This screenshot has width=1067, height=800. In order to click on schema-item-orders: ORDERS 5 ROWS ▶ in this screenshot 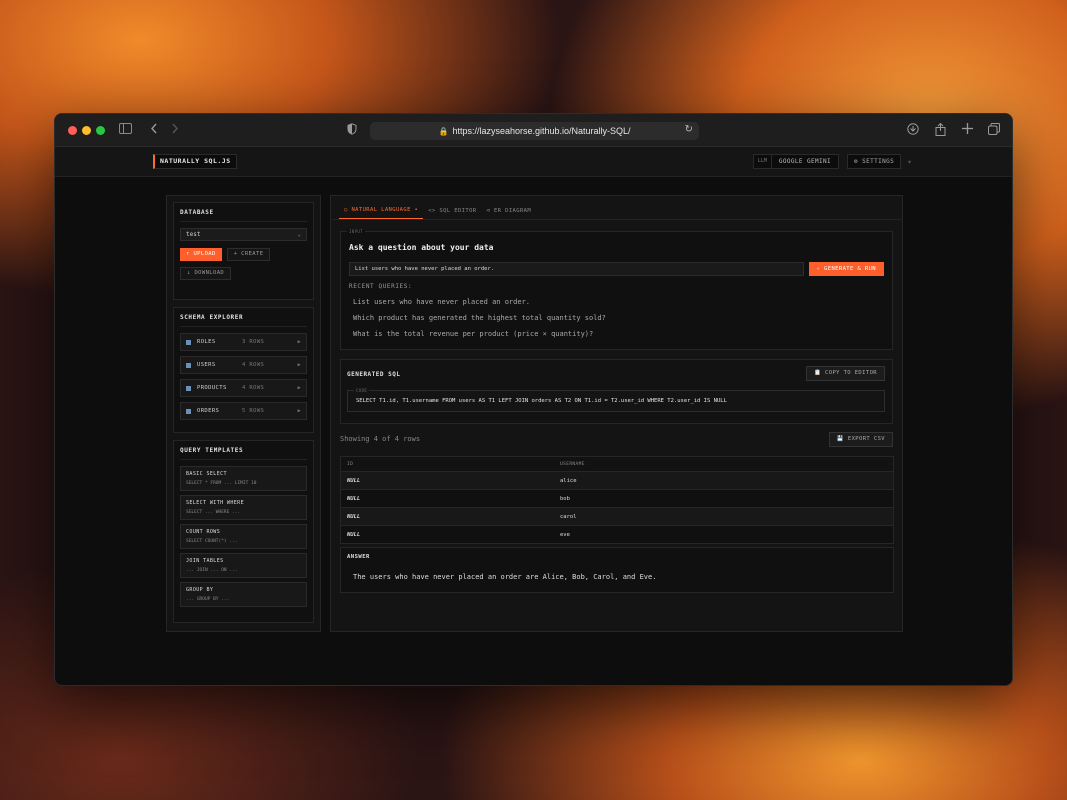, I will do `click(243, 411)`.